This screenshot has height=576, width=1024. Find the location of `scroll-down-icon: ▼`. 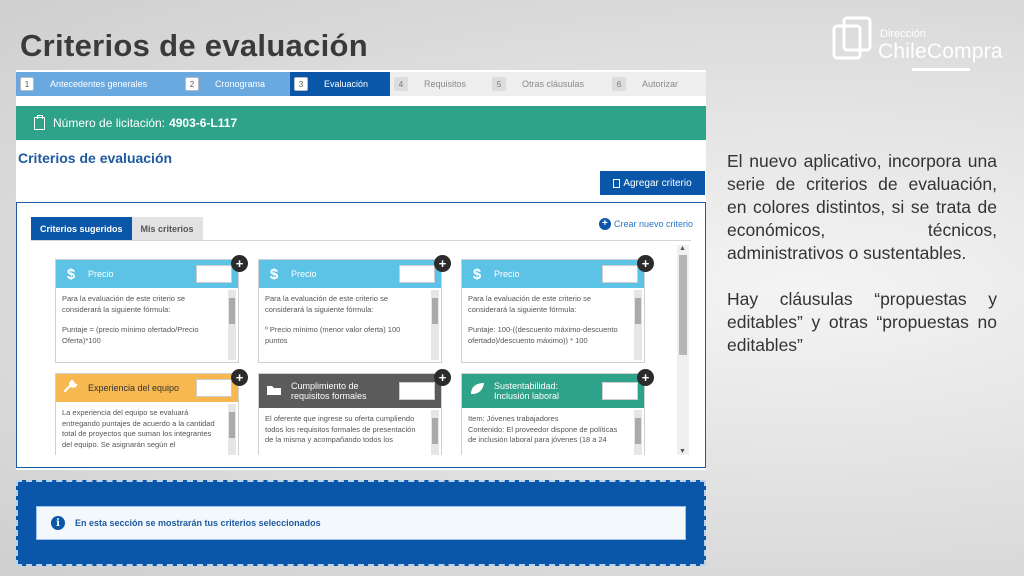

scroll-down-icon: ▼ is located at coordinates (682, 451).